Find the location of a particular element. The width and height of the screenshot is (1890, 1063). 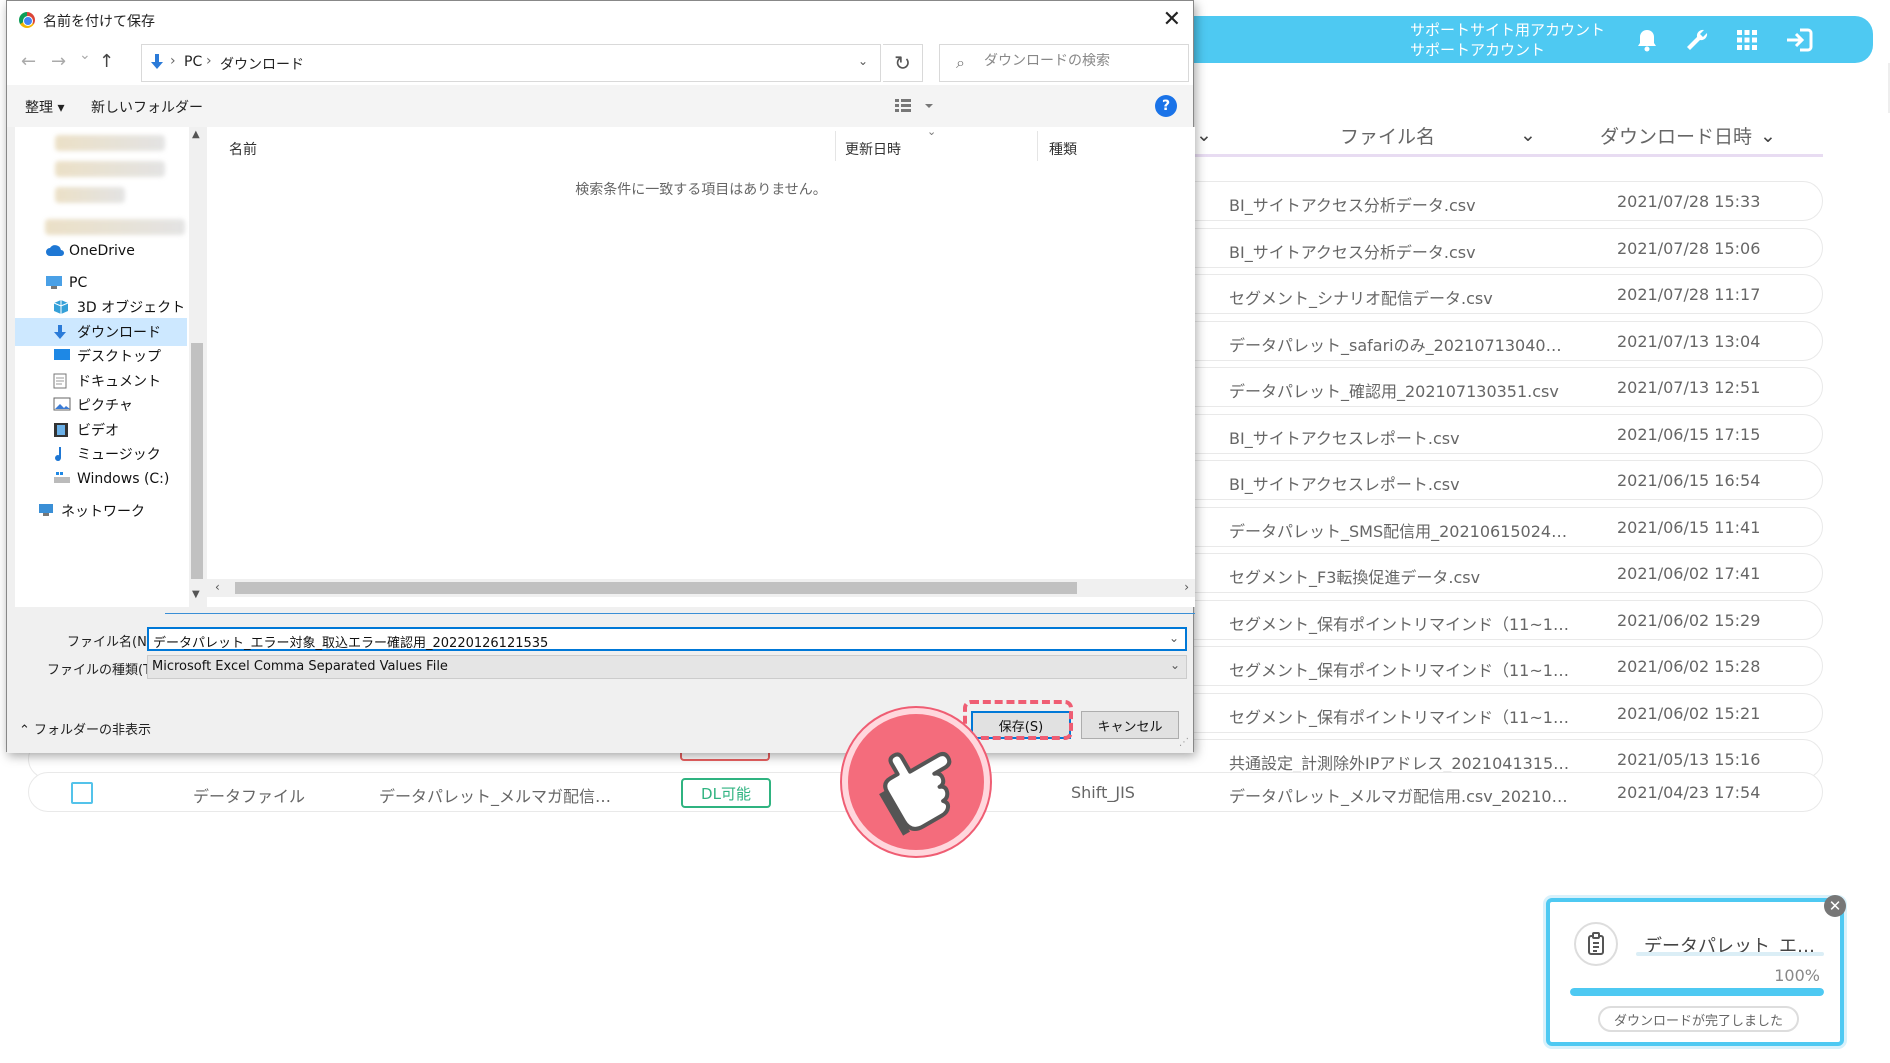

horizontal-scrollbar: ‹ › is located at coordinates (701, 588).